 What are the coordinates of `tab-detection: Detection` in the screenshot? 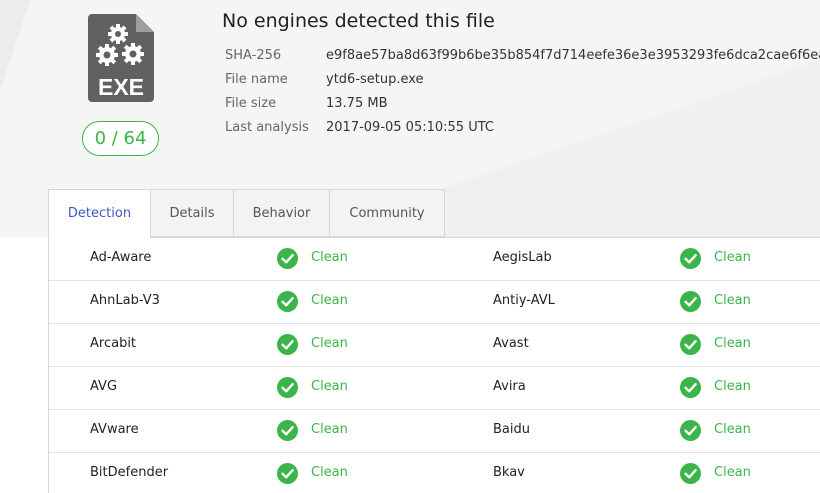 It's located at (99, 213).